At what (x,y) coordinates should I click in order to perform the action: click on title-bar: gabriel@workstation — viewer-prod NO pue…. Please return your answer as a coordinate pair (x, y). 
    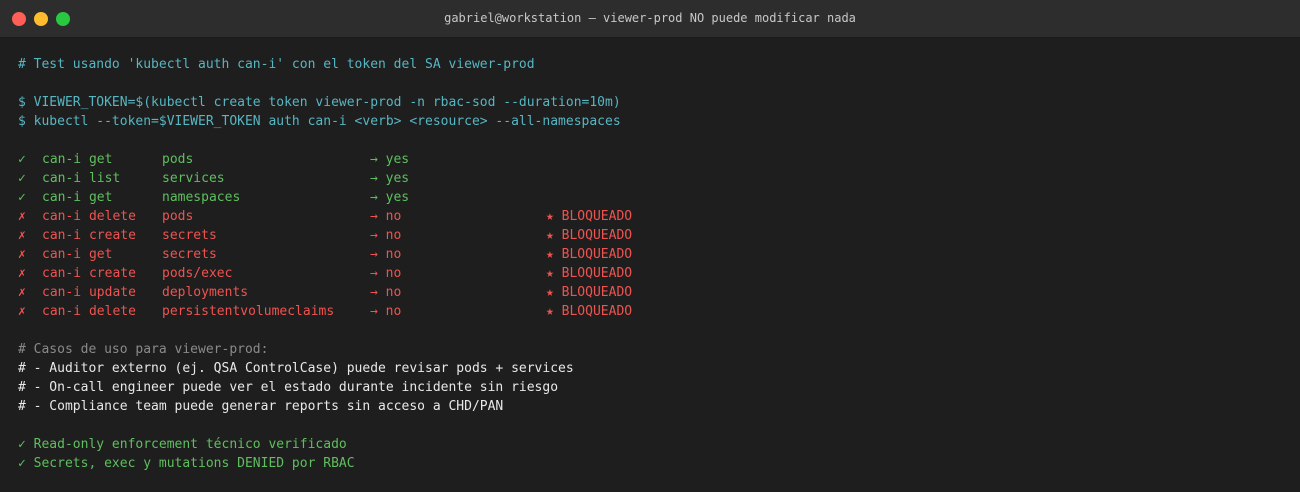
    Looking at the image, I should click on (650, 19).